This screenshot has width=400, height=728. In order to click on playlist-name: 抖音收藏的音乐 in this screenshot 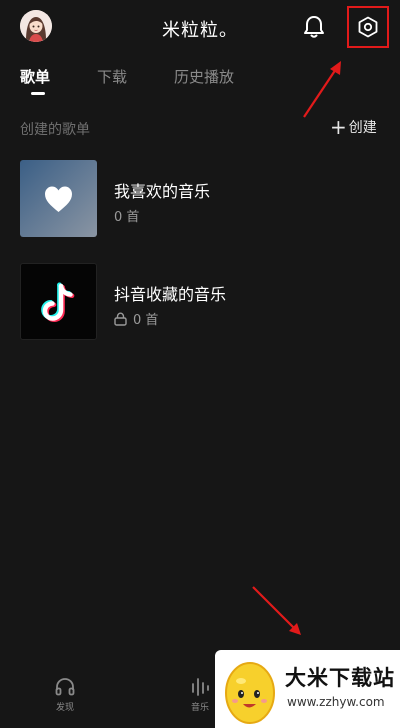, I will do `click(170, 294)`.